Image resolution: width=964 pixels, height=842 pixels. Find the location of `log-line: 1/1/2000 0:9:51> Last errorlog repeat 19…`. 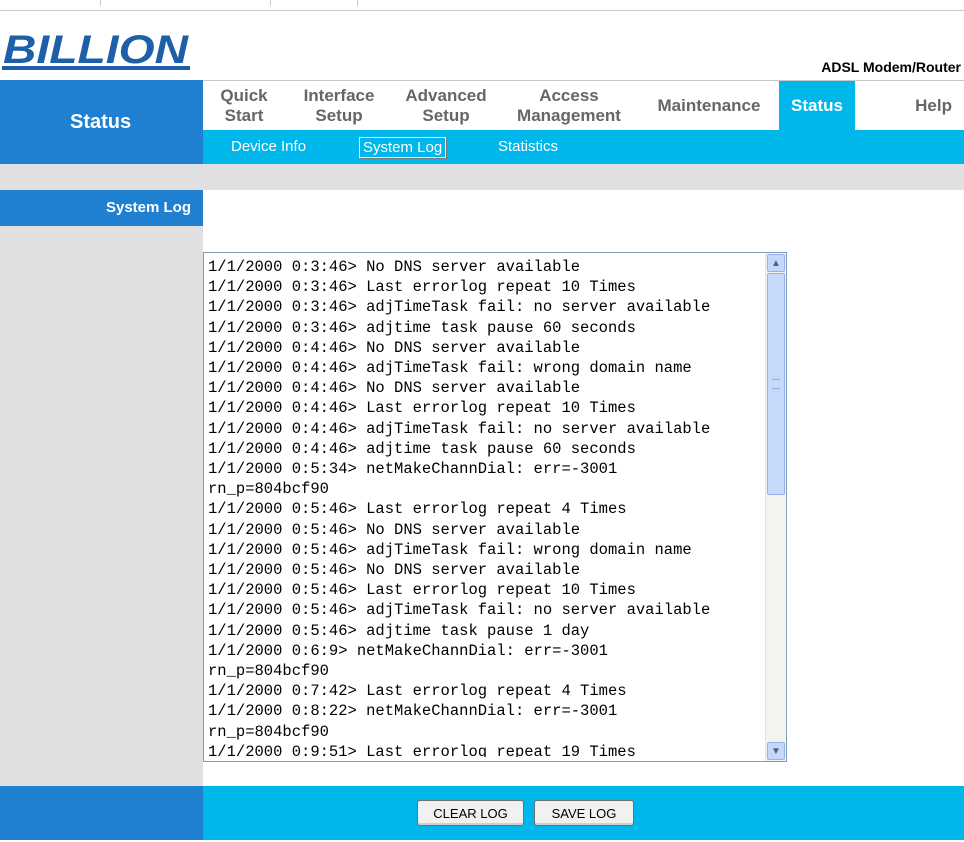

log-line: 1/1/2000 0:9:51> Last errorlog repeat 19… is located at coordinates (422, 749).